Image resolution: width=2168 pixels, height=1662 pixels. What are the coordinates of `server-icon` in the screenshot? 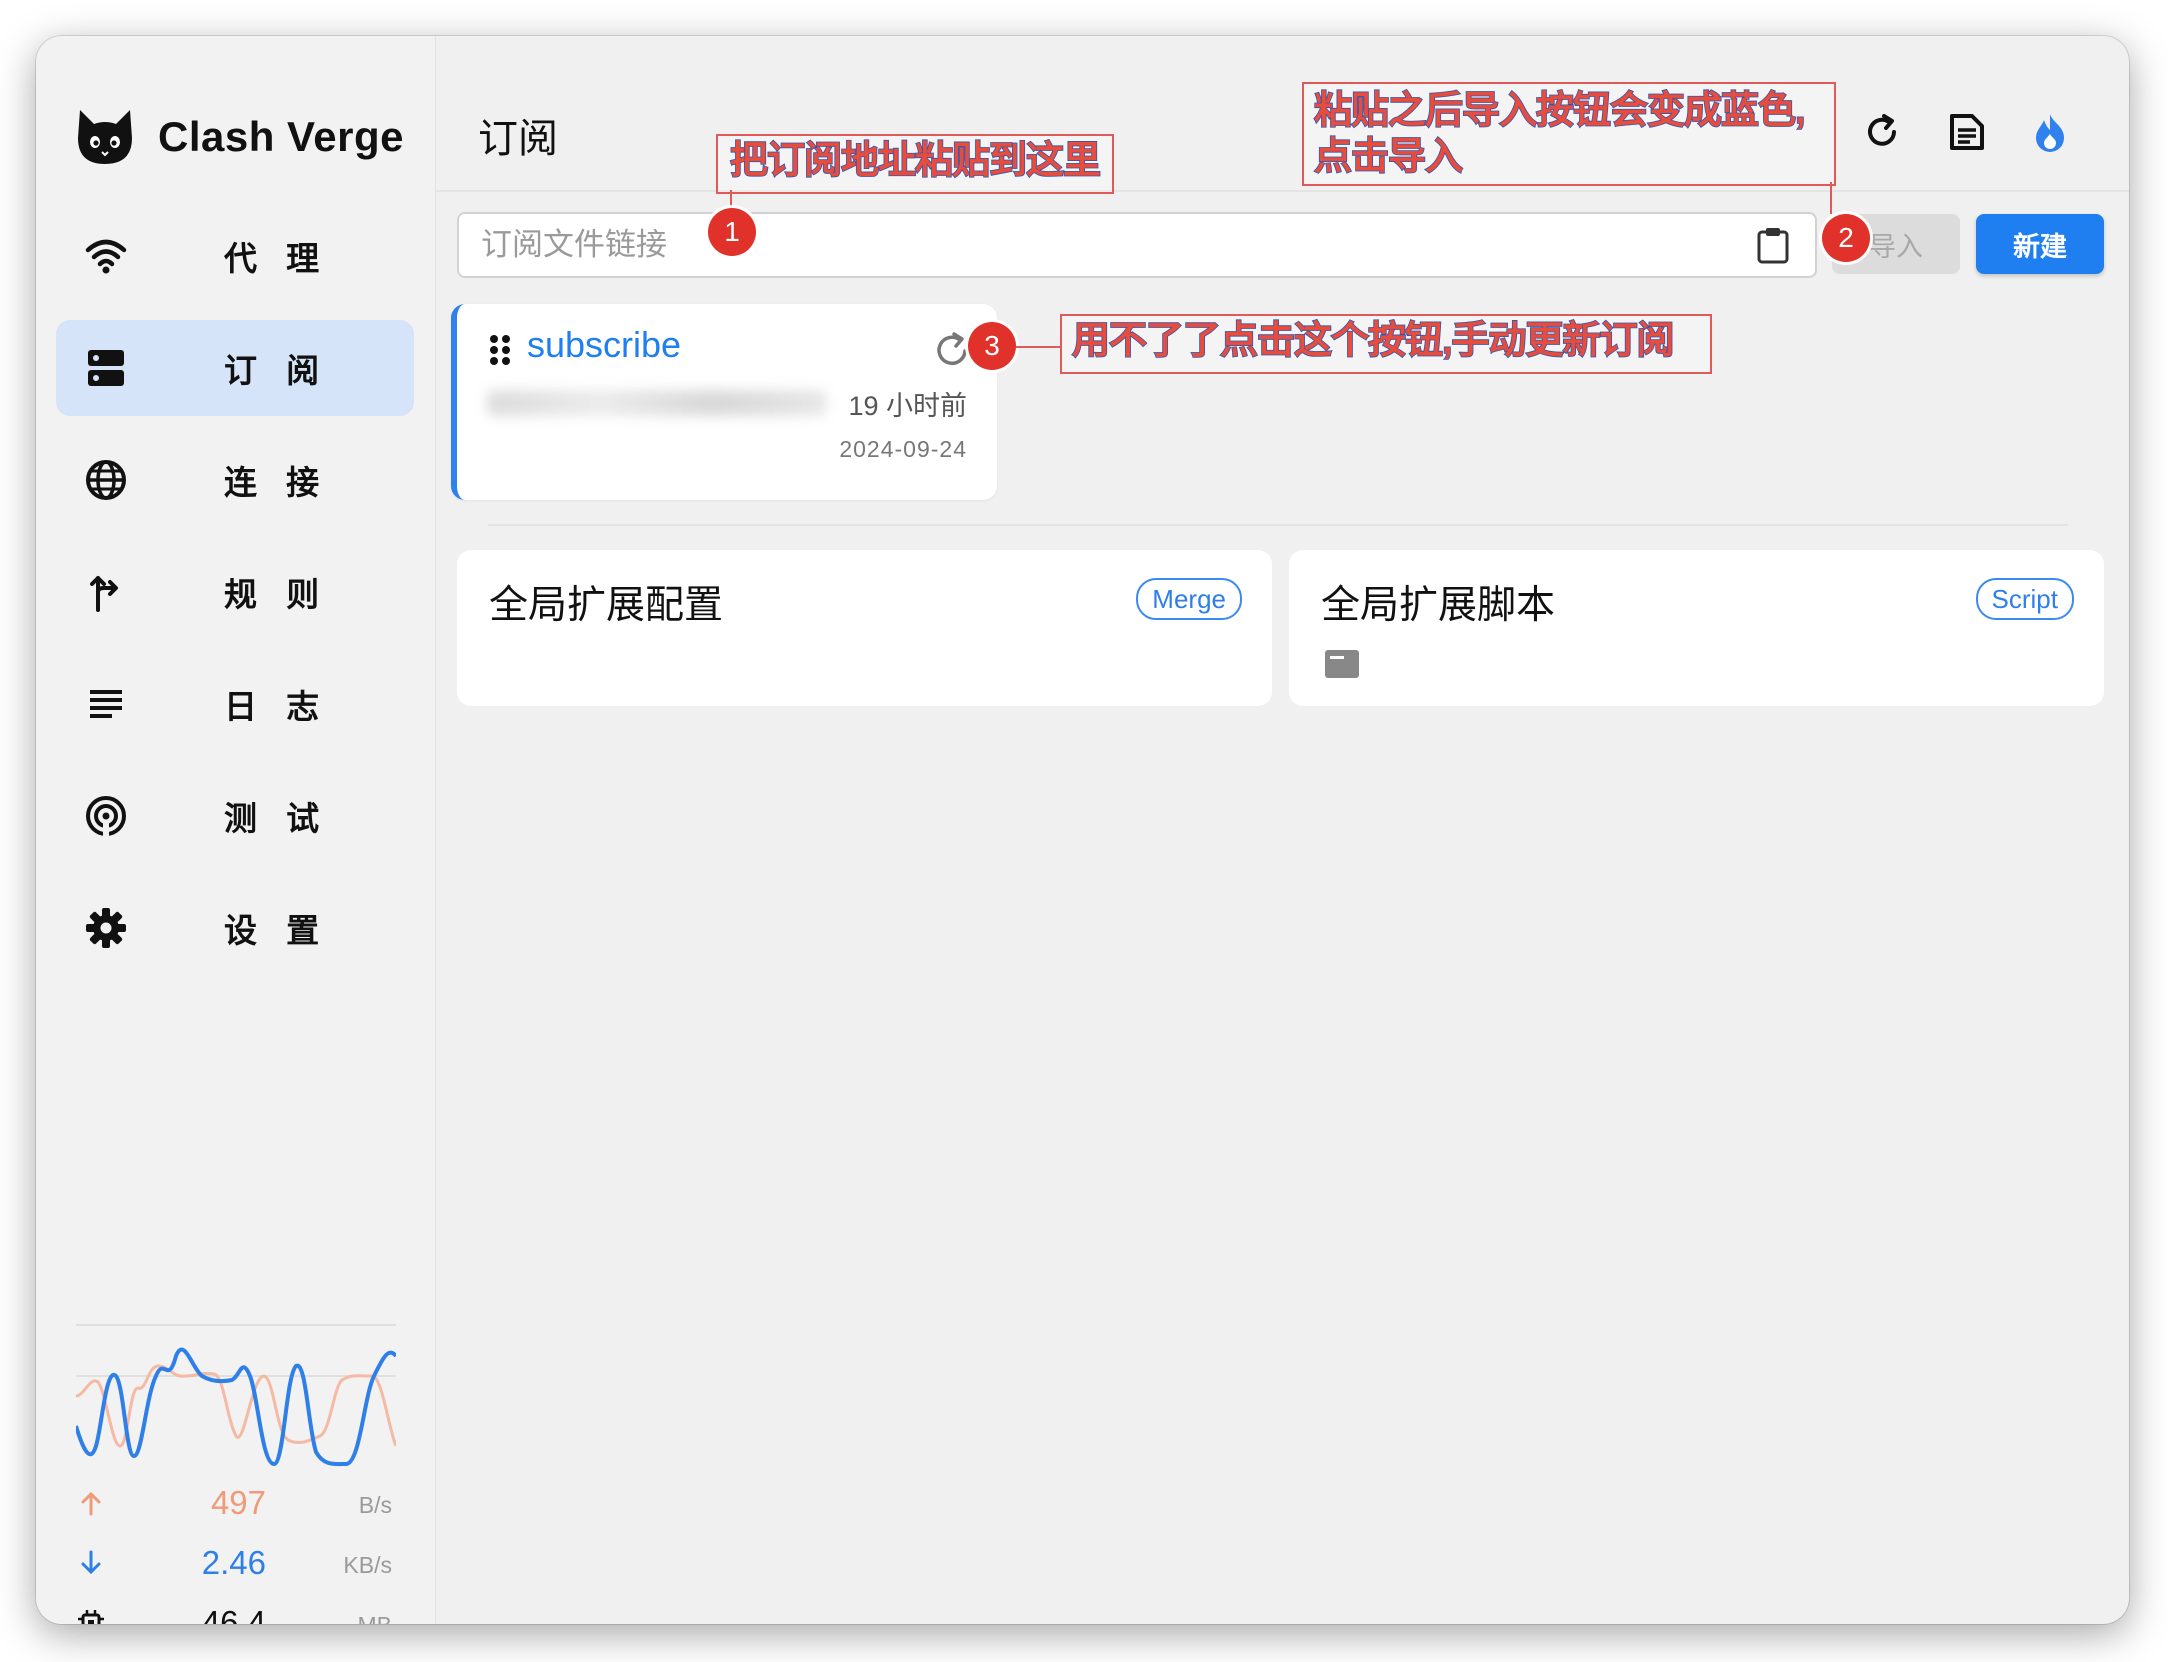 It's located at (106, 368).